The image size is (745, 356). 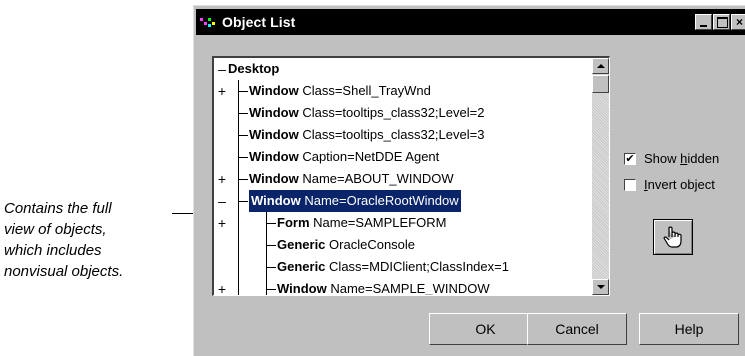 I want to click on node-detail: OracleConsole, so click(x=372, y=244).